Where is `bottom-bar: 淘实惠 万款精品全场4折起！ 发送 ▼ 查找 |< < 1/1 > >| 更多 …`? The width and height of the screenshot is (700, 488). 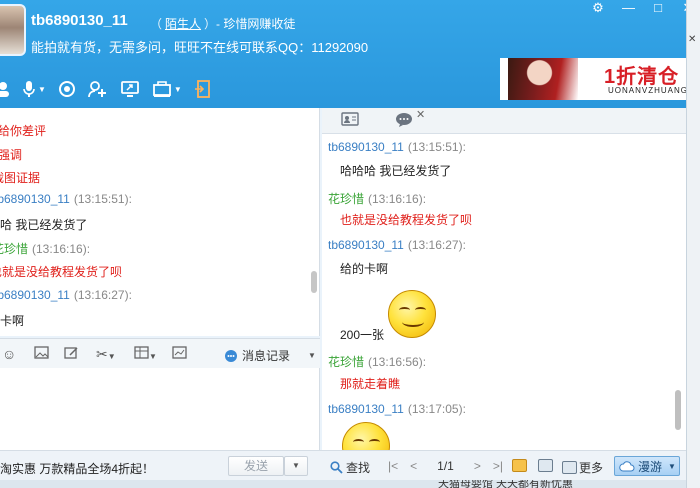 bottom-bar: 淘实惠 万款精品全场4折起！ 发送 ▼ 查找 |< < 1/1 > >| 更多 … is located at coordinates (343, 465).